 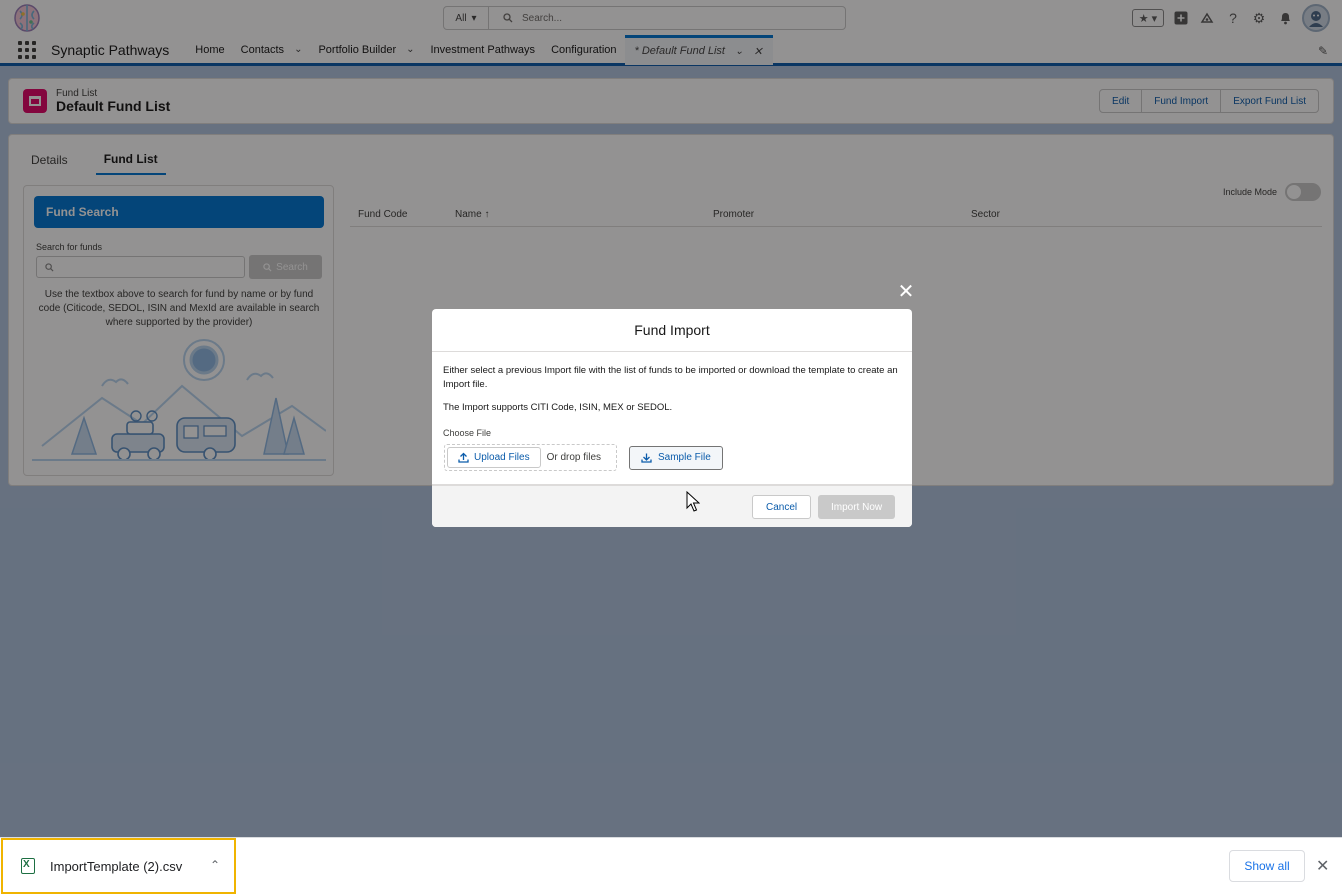 I want to click on sample-file-button: Sample File, so click(x=676, y=457).